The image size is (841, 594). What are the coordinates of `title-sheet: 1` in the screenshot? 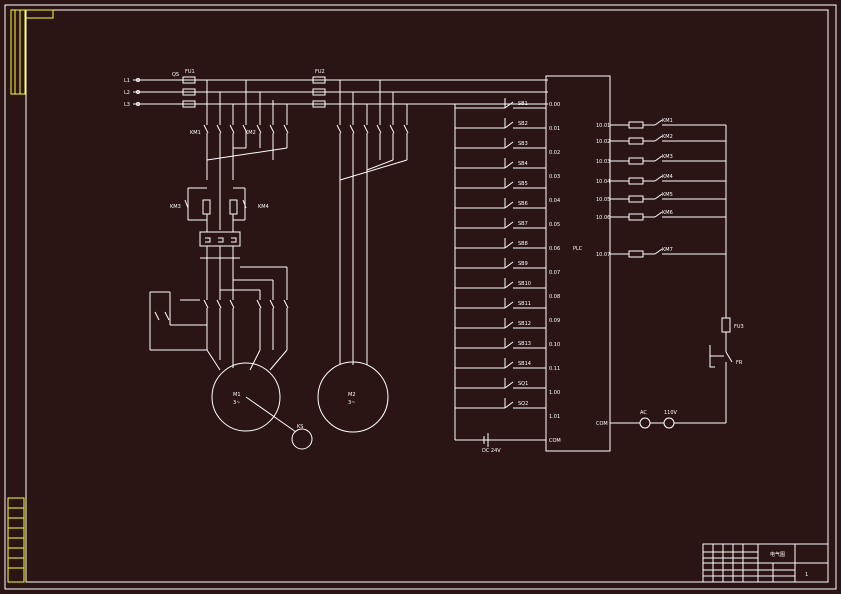 It's located at (806, 575).